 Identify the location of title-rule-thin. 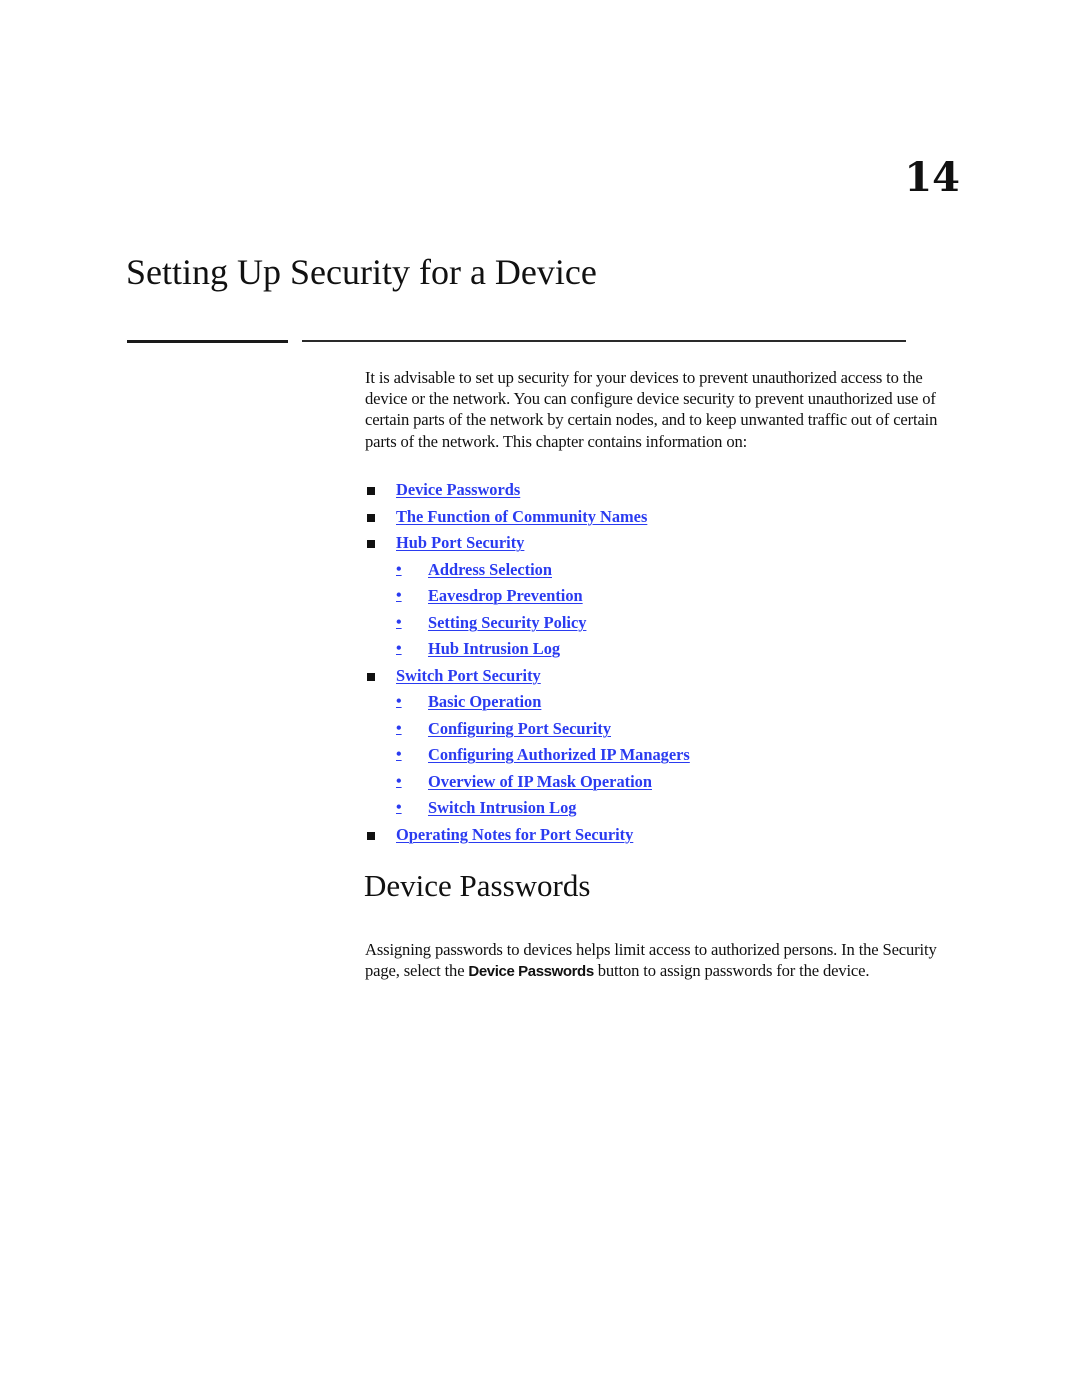
(604, 341).